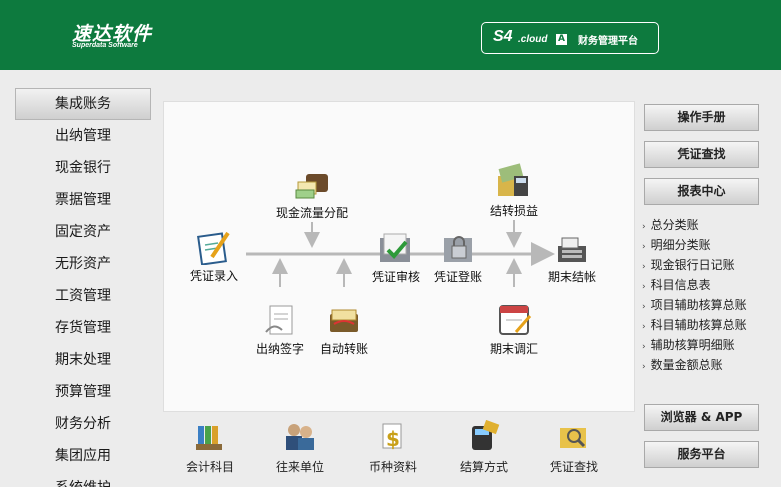 This screenshot has width=781, height=487. Describe the element at coordinates (83, 168) in the screenshot. I see `sidebar-item-cash-bank: 现金银行` at that location.